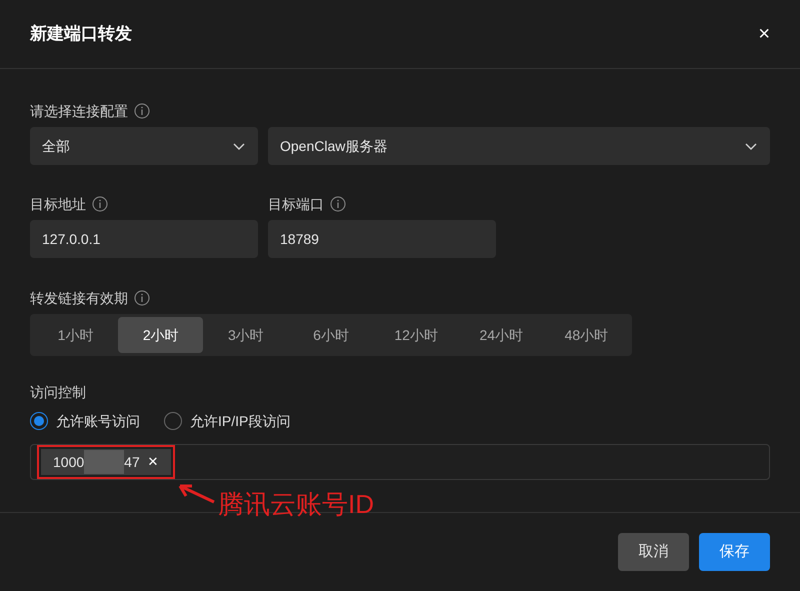 Image resolution: width=800 pixels, height=591 pixels. Describe the element at coordinates (416, 335) in the screenshot. I see `duration-option: 12小时` at that location.